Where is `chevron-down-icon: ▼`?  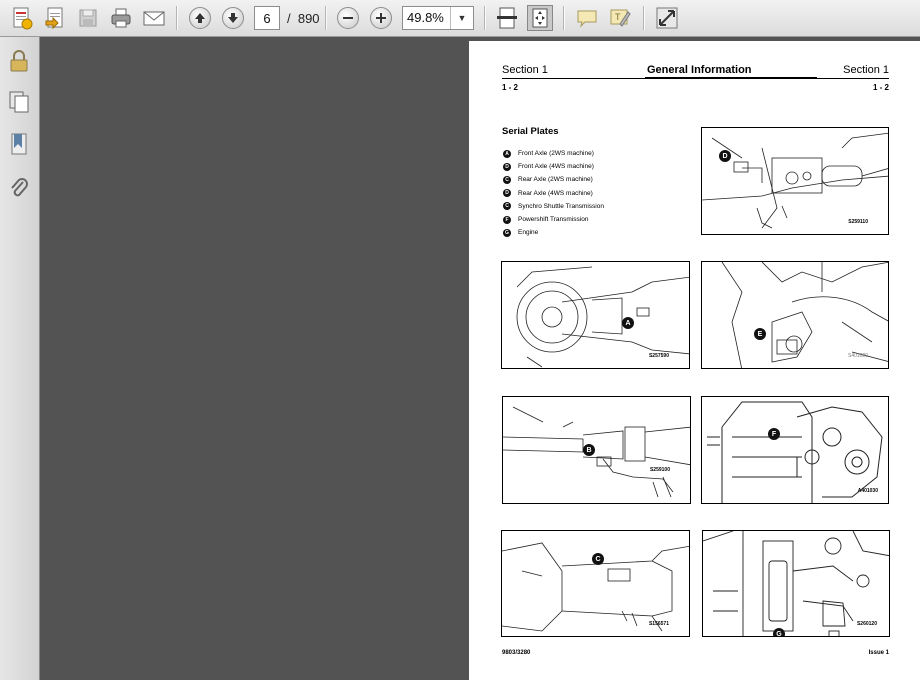 chevron-down-icon: ▼ is located at coordinates (461, 18).